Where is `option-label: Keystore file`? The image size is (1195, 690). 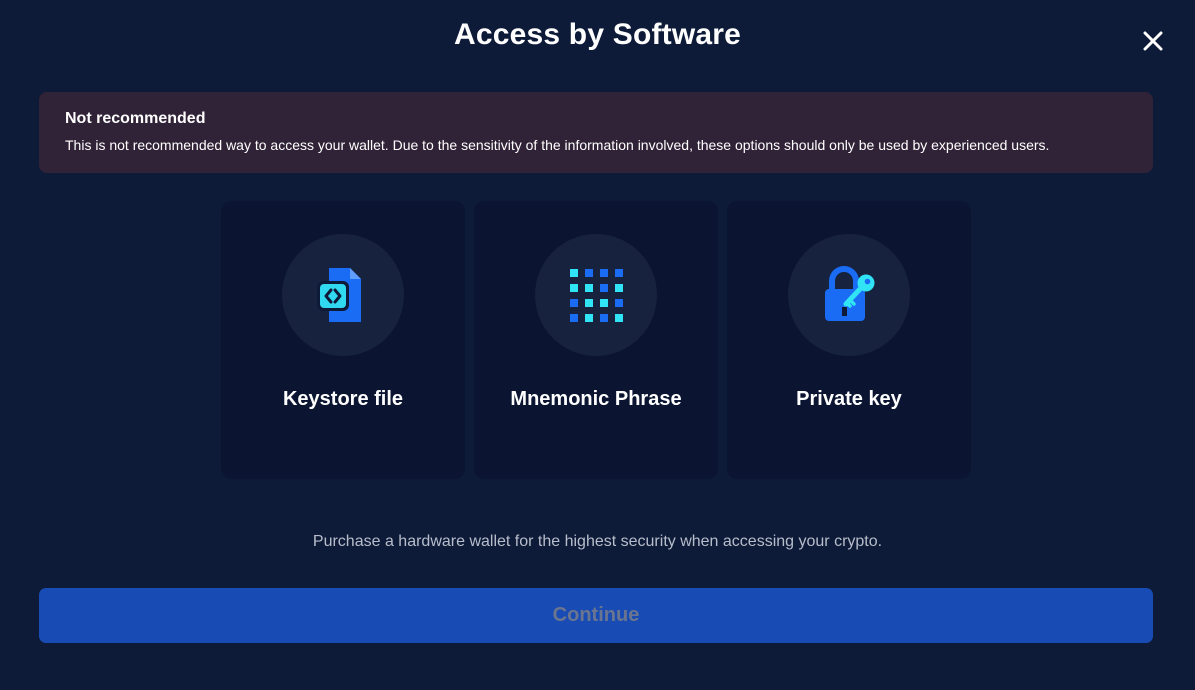
option-label: Keystore file is located at coordinates (343, 399).